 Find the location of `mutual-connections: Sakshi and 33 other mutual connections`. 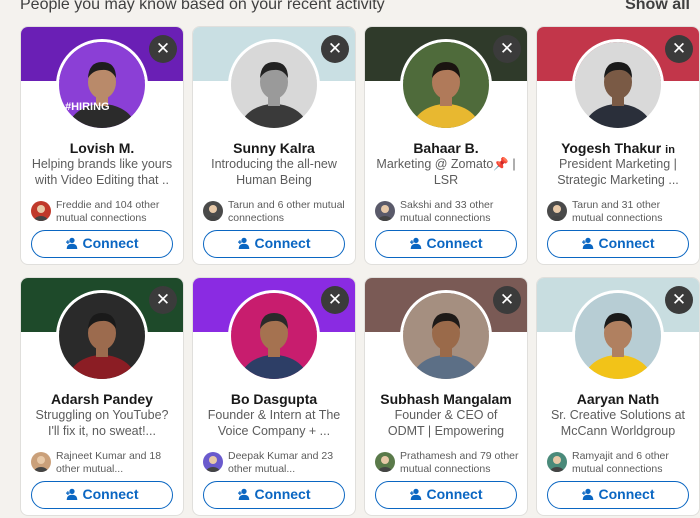

mutual-connections: Sakshi and 33 other mutual connections is located at coordinates (448, 212).